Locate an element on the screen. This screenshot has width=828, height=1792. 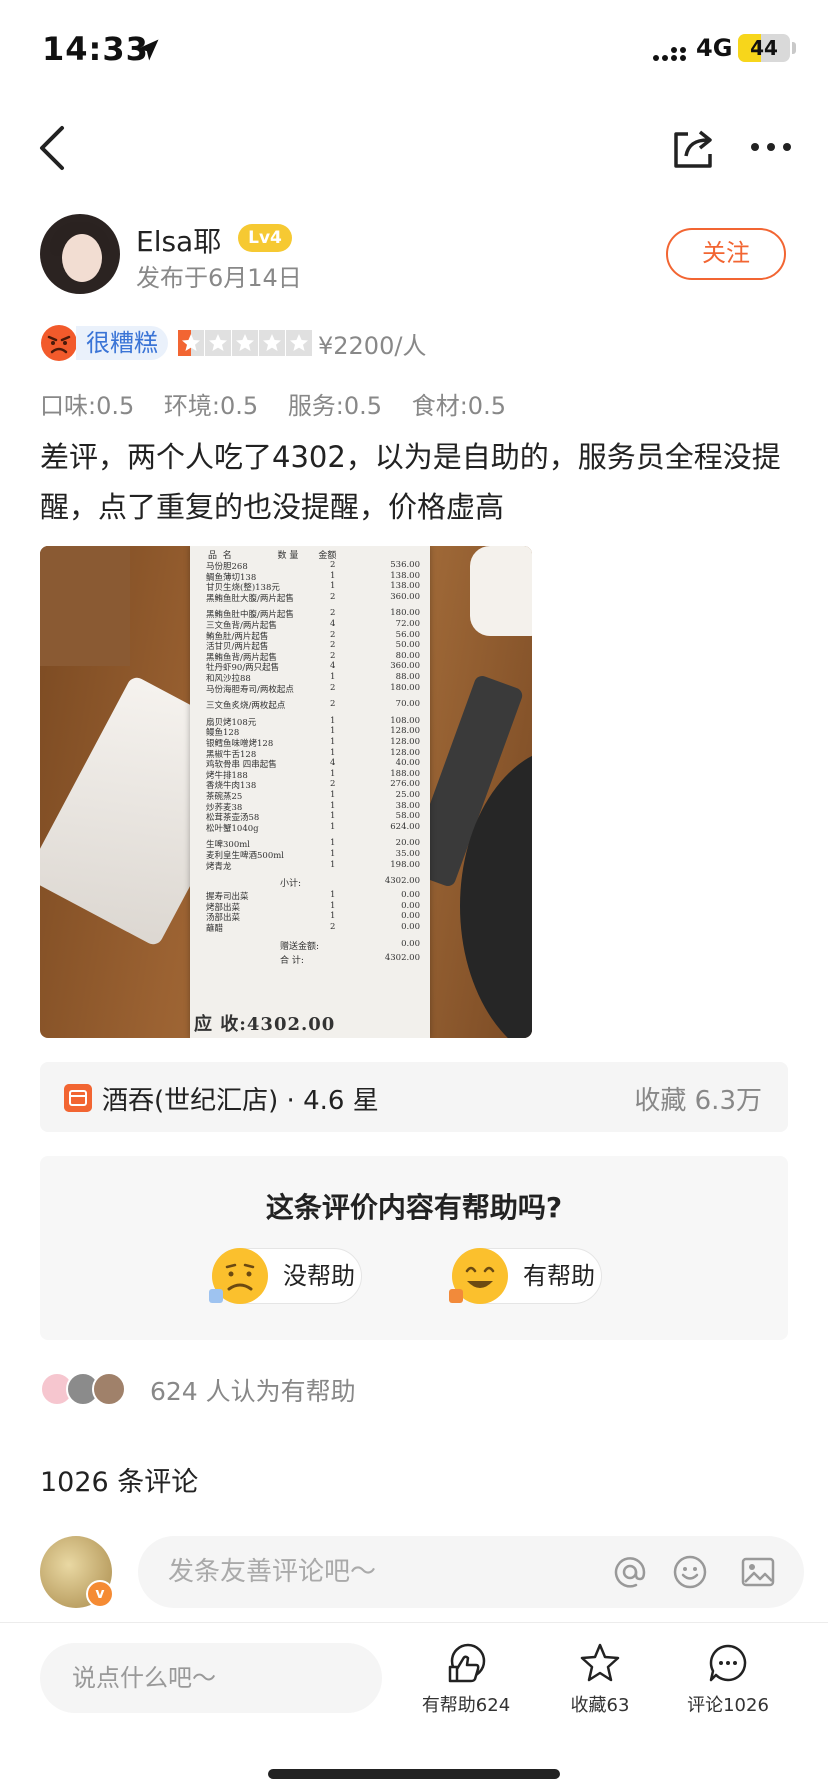
receipt-item-amount: 624.00 is located at coordinates (405, 826).